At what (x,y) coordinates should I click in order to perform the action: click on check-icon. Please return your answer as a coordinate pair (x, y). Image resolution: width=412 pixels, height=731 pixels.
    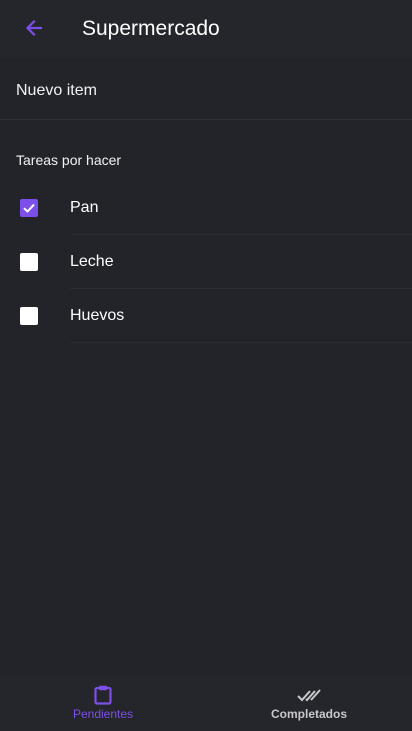
    Looking at the image, I should click on (29, 208).